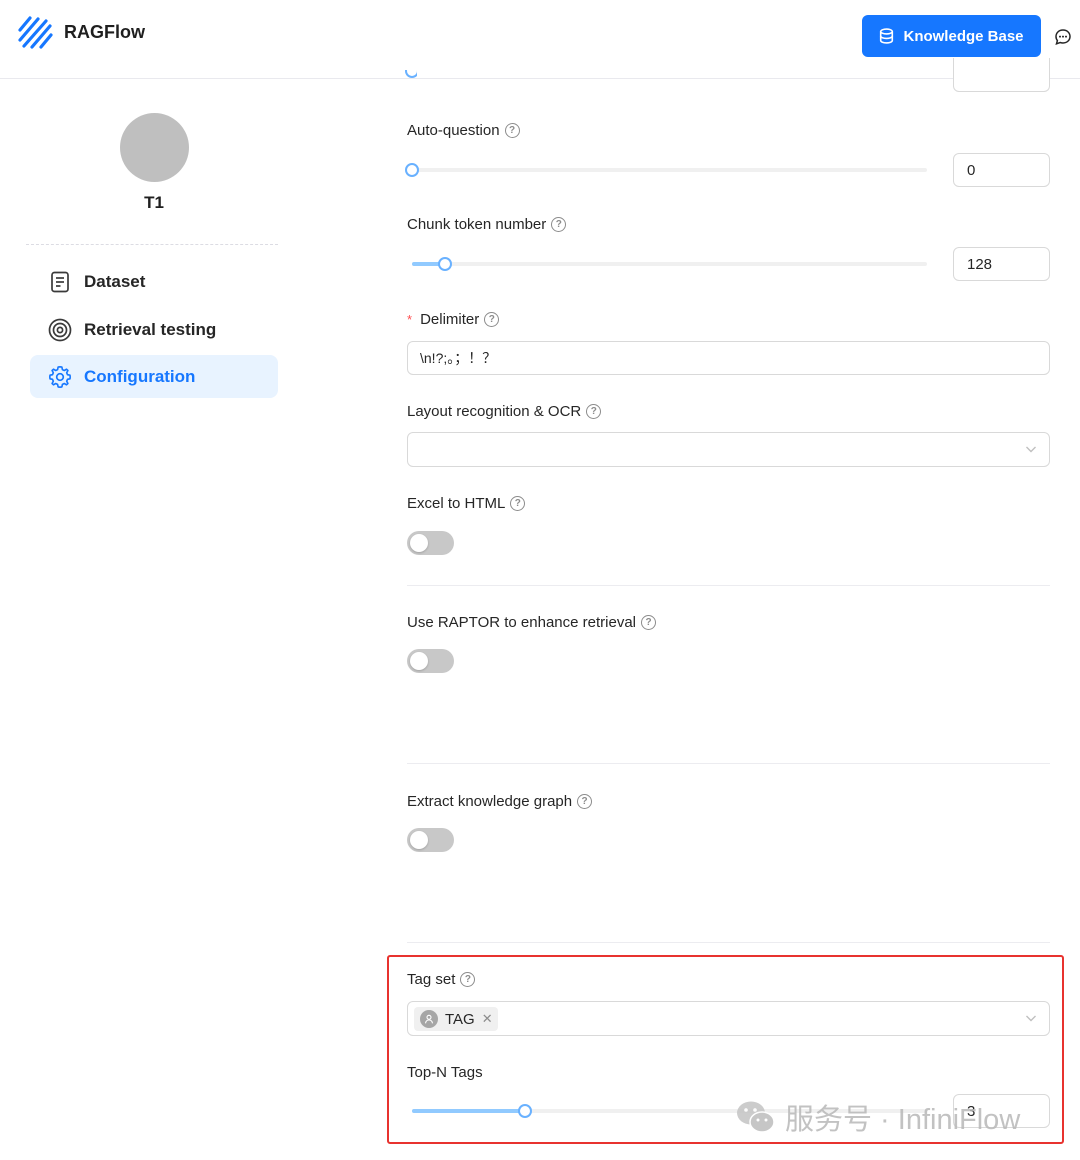  What do you see at coordinates (728, 358) in the screenshot?
I see `delimiter-input: \n!?;。；！？` at bounding box center [728, 358].